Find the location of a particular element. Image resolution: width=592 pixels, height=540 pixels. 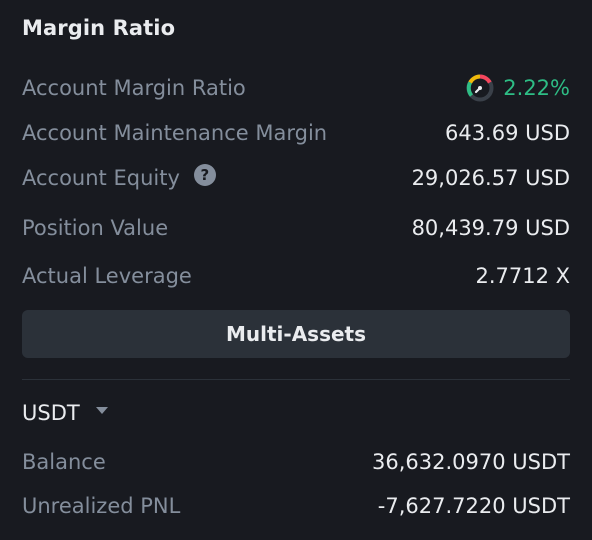

margin-ratio-row: Account Margin Ratio 2.22% is located at coordinates (296, 88).